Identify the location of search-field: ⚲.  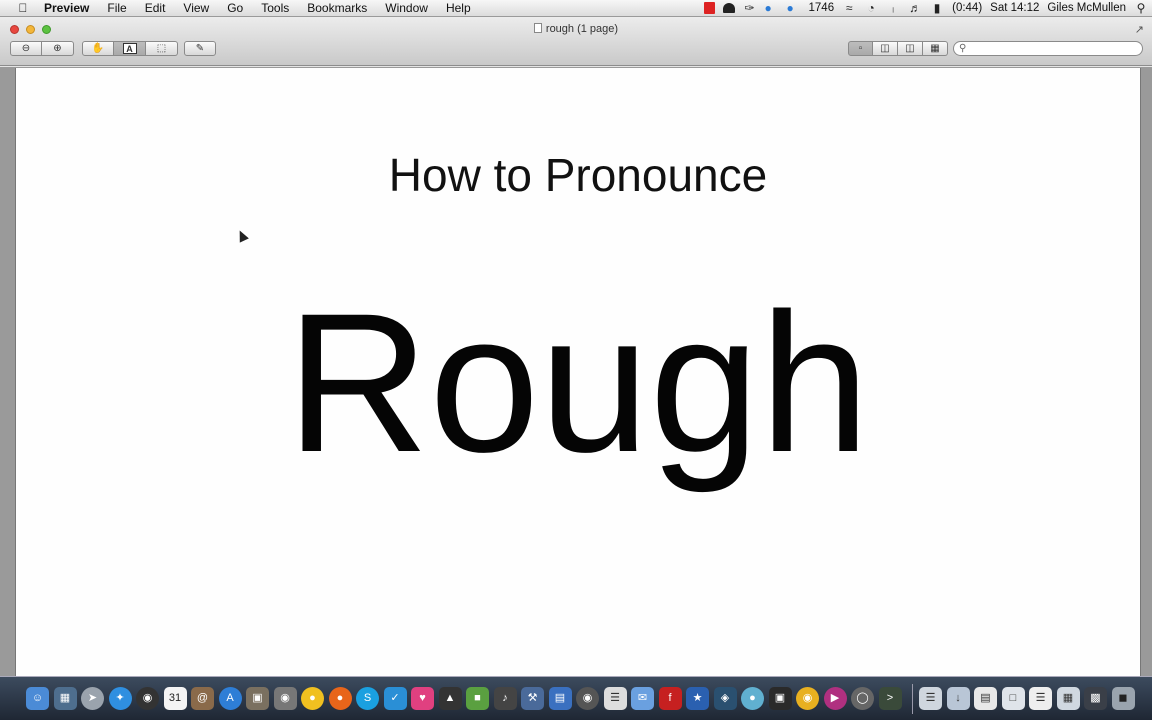
(1048, 48).